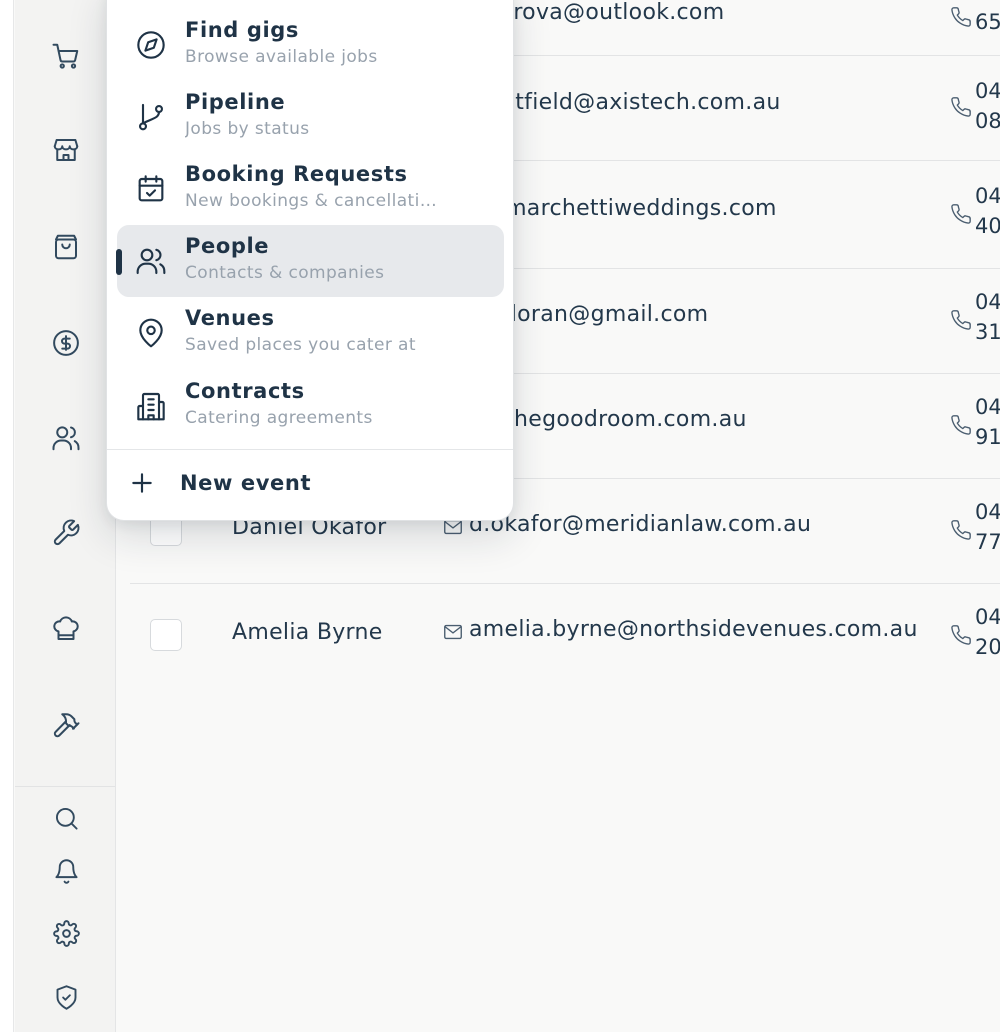  I want to click on contact-phone: 04 91, so click(987, 422).